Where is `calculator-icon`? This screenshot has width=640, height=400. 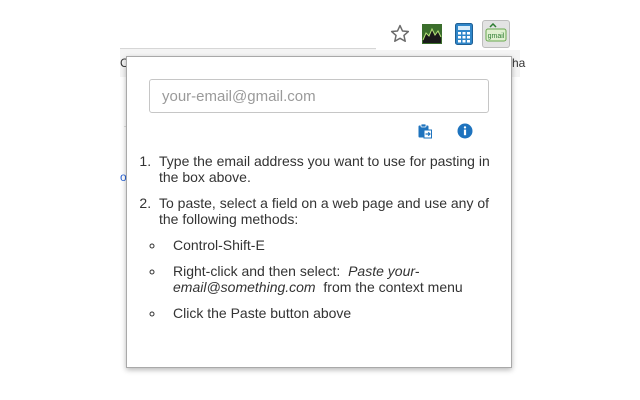
calculator-icon is located at coordinates (464, 34).